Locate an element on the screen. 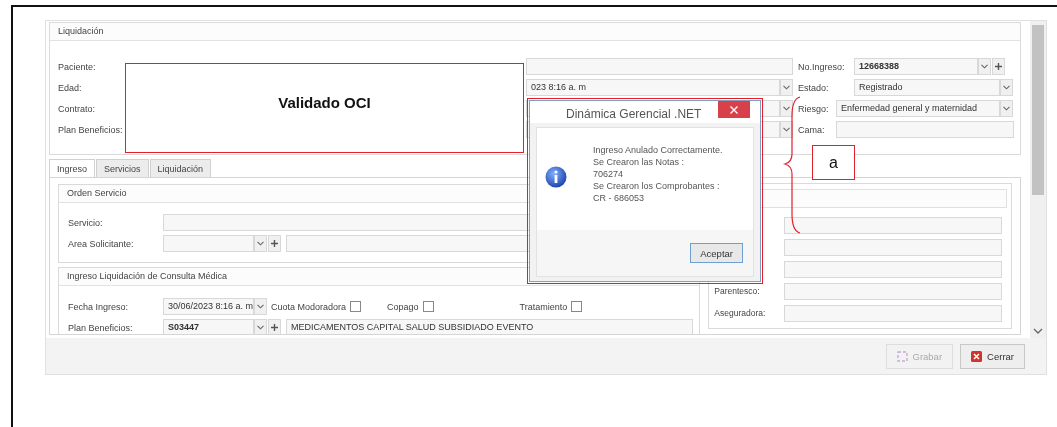 This screenshot has height=427, width=1057. field-label: Paciente: is located at coordinates (77, 66).